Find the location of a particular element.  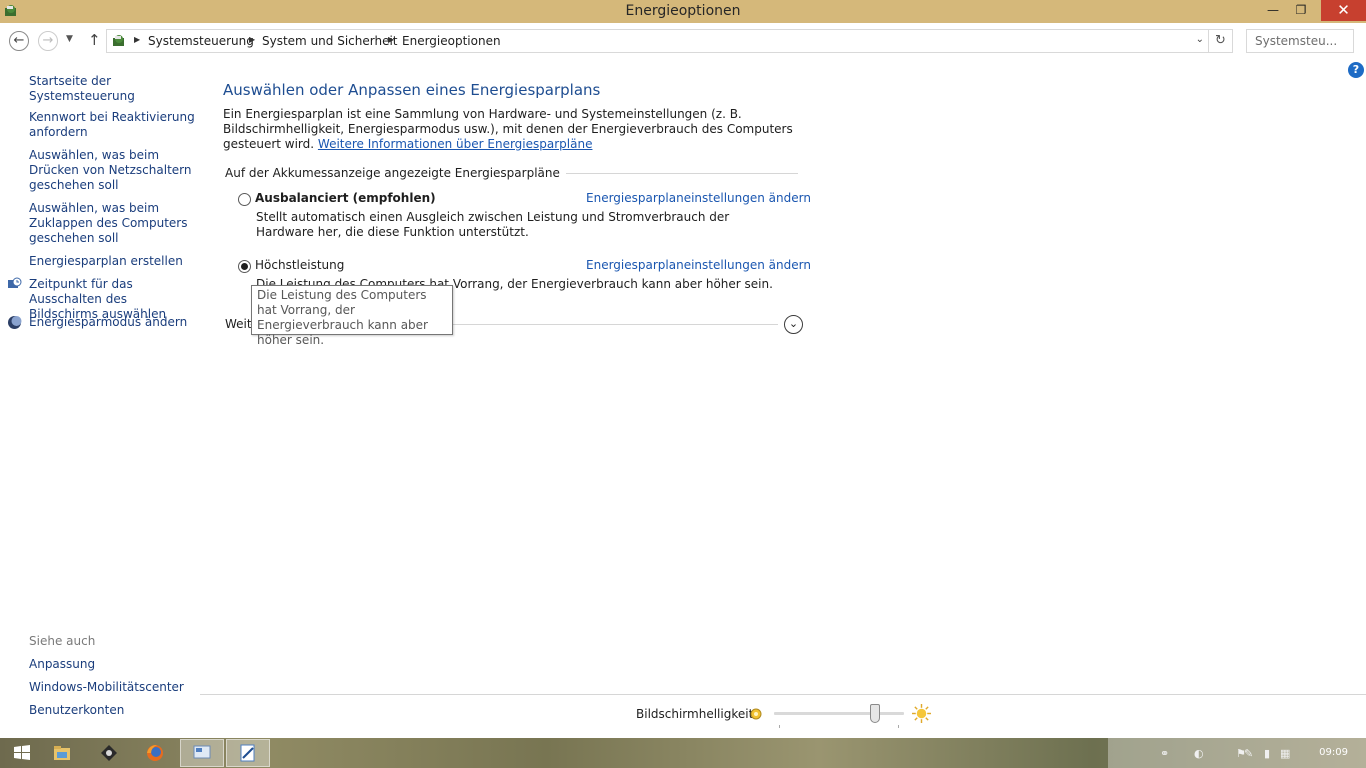

recent-locations-dropdown: ▼ is located at coordinates (69, 39).